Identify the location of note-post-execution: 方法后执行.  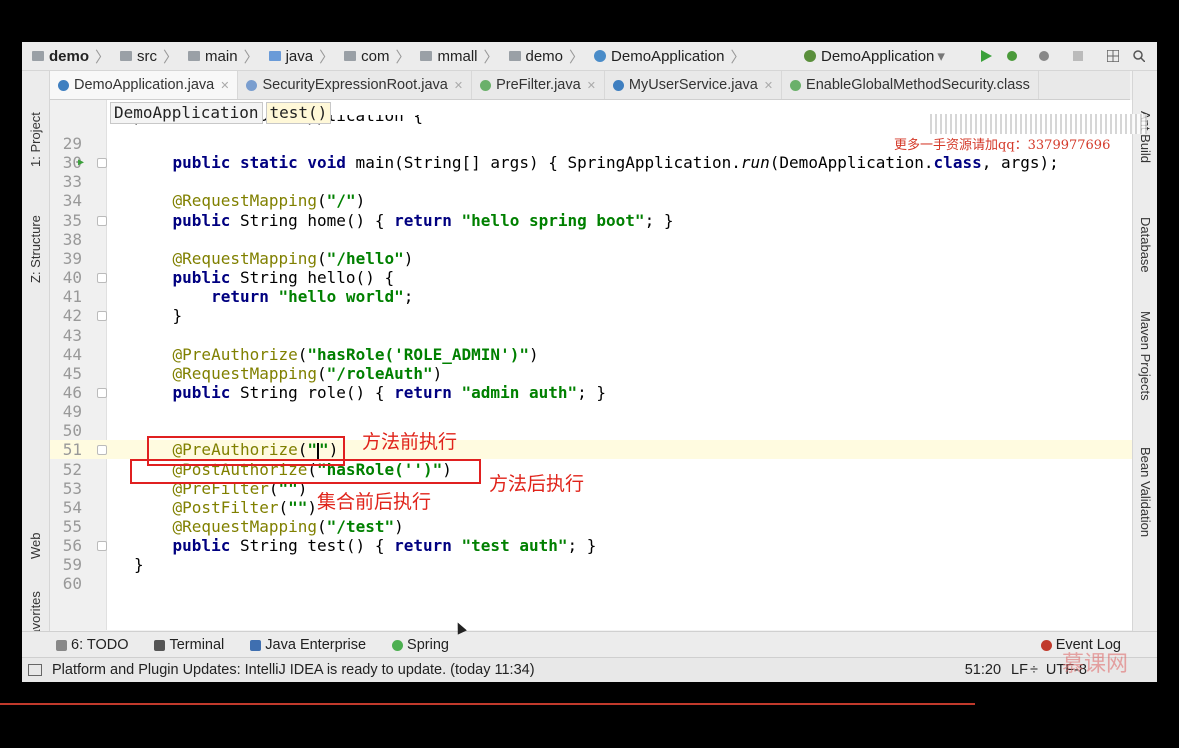
(537, 484).